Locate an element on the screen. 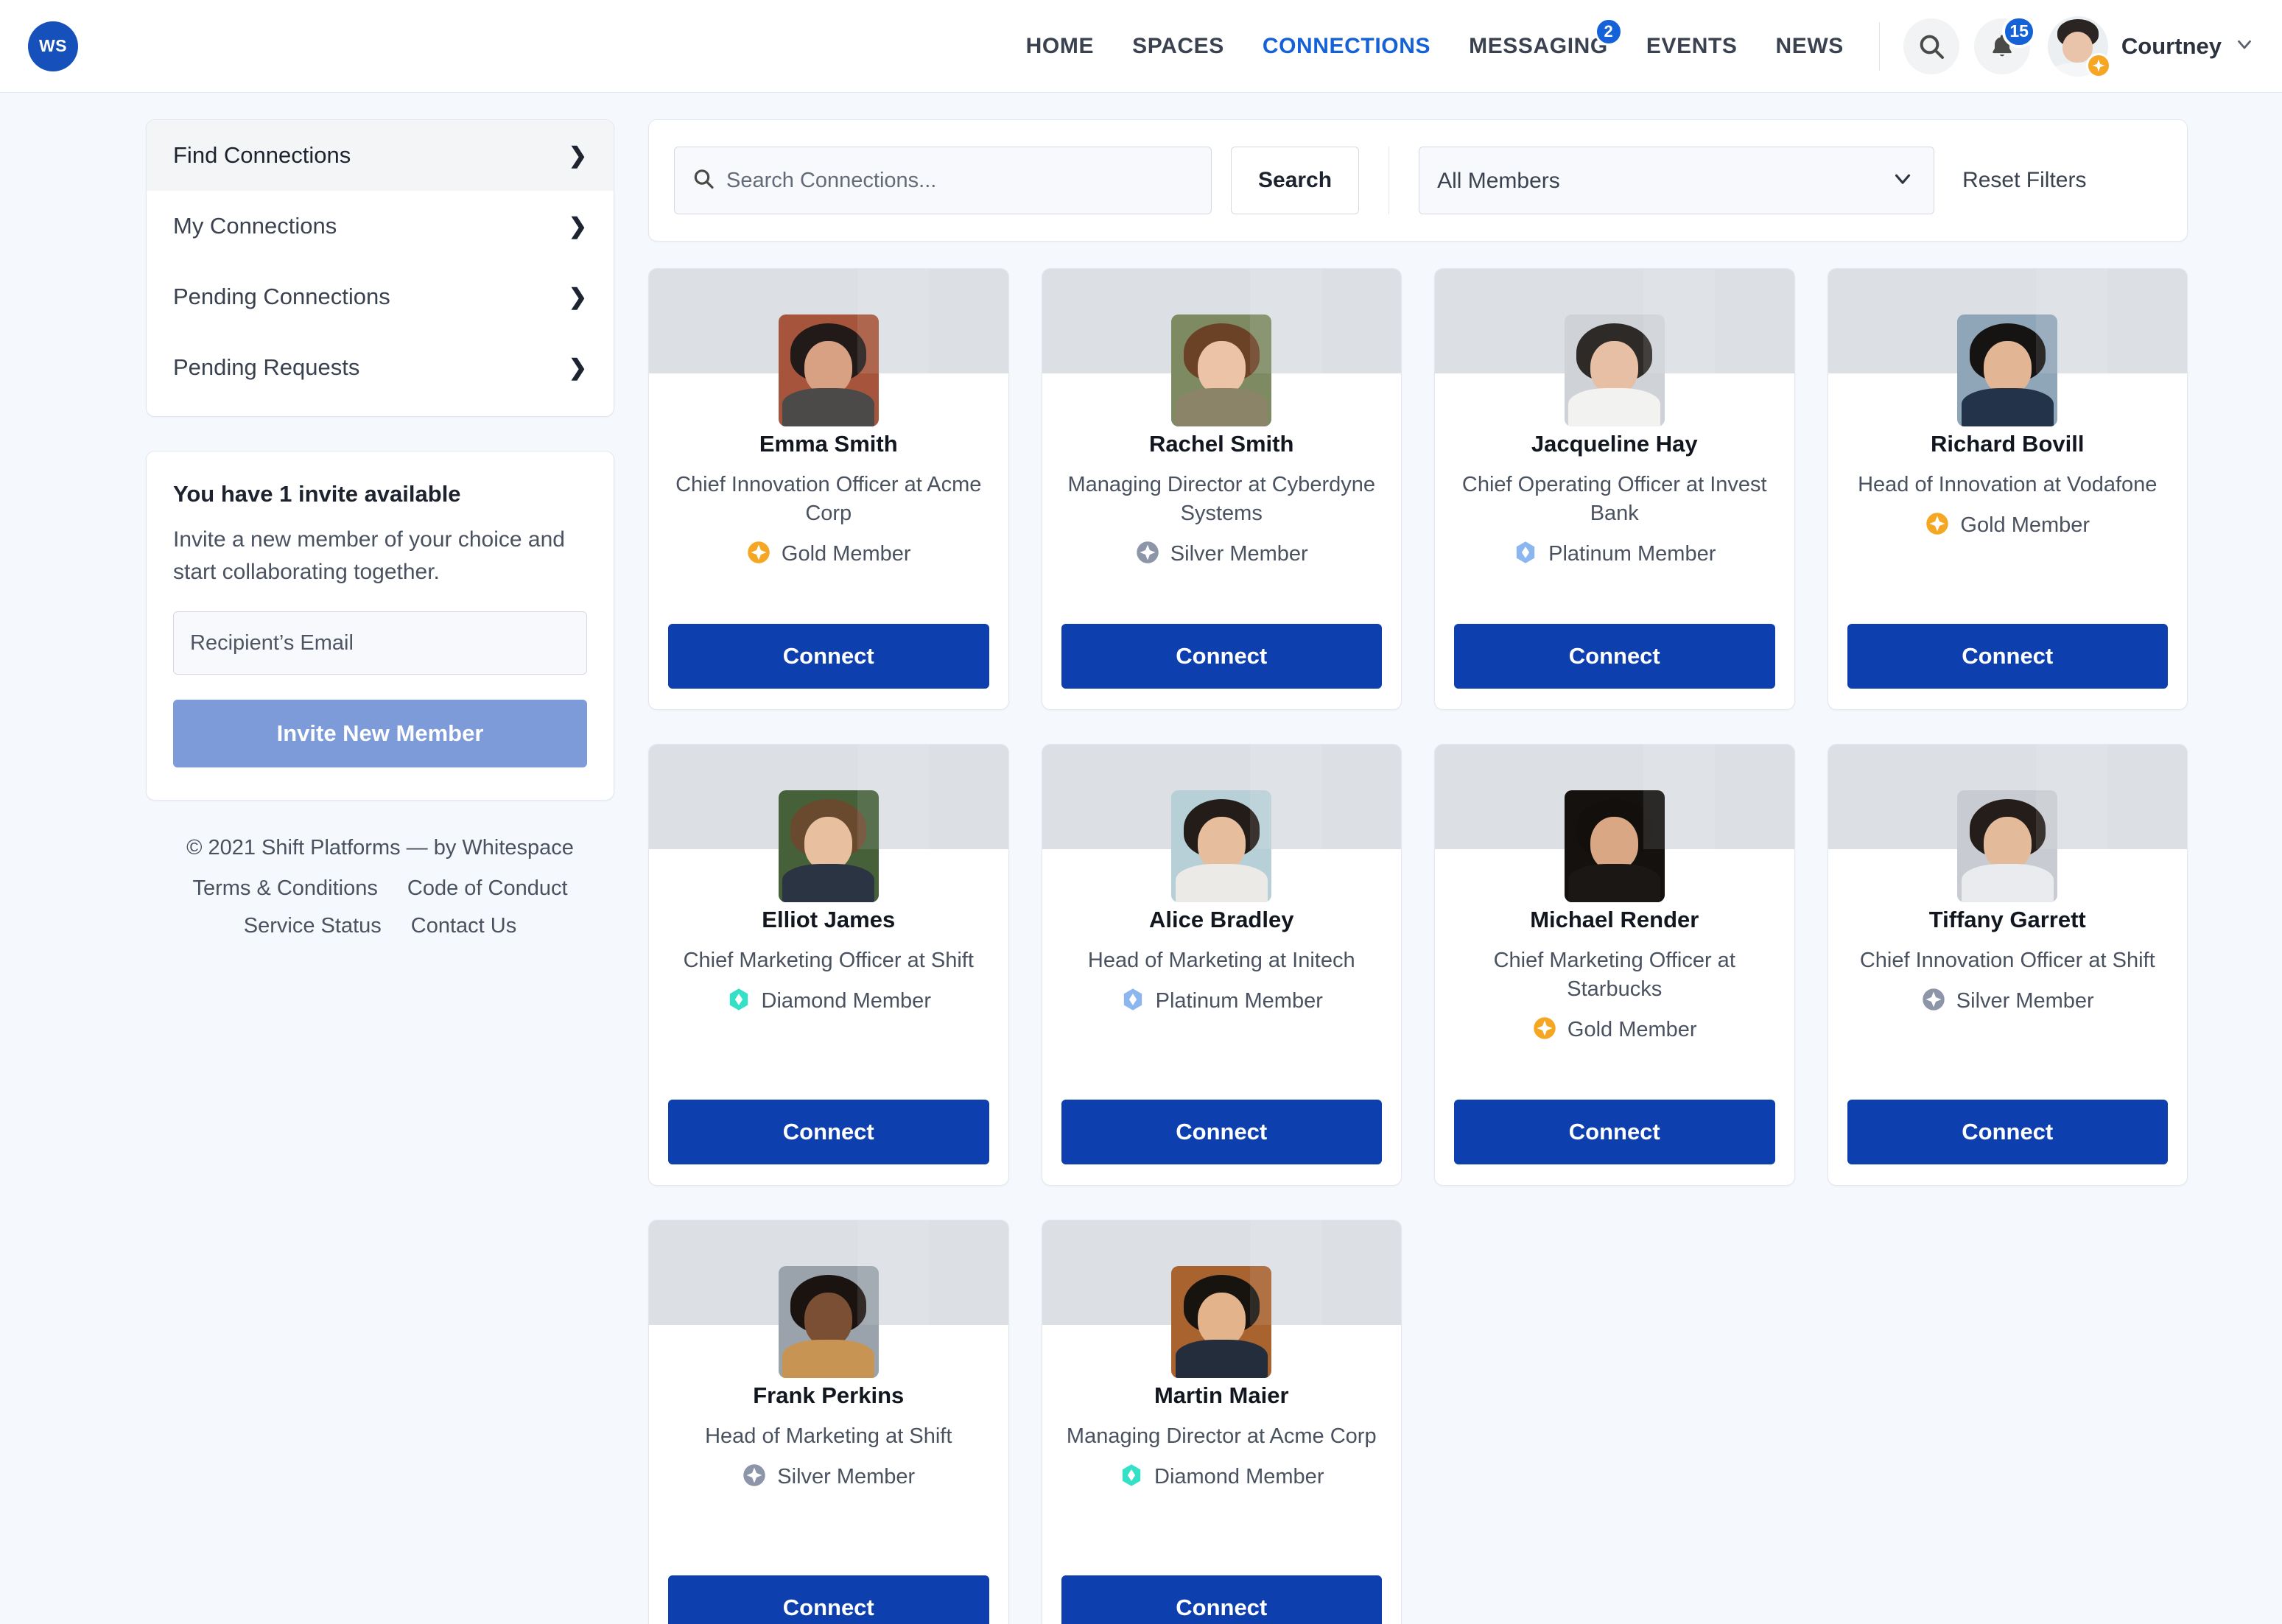  footer-link-service-status: Service Status is located at coordinates (313, 926).